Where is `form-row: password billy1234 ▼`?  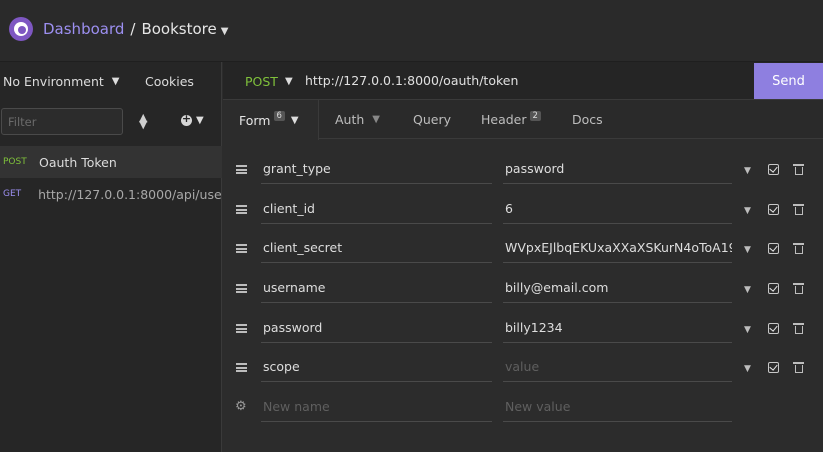 form-row: password billy1234 ▼ is located at coordinates (523, 320).